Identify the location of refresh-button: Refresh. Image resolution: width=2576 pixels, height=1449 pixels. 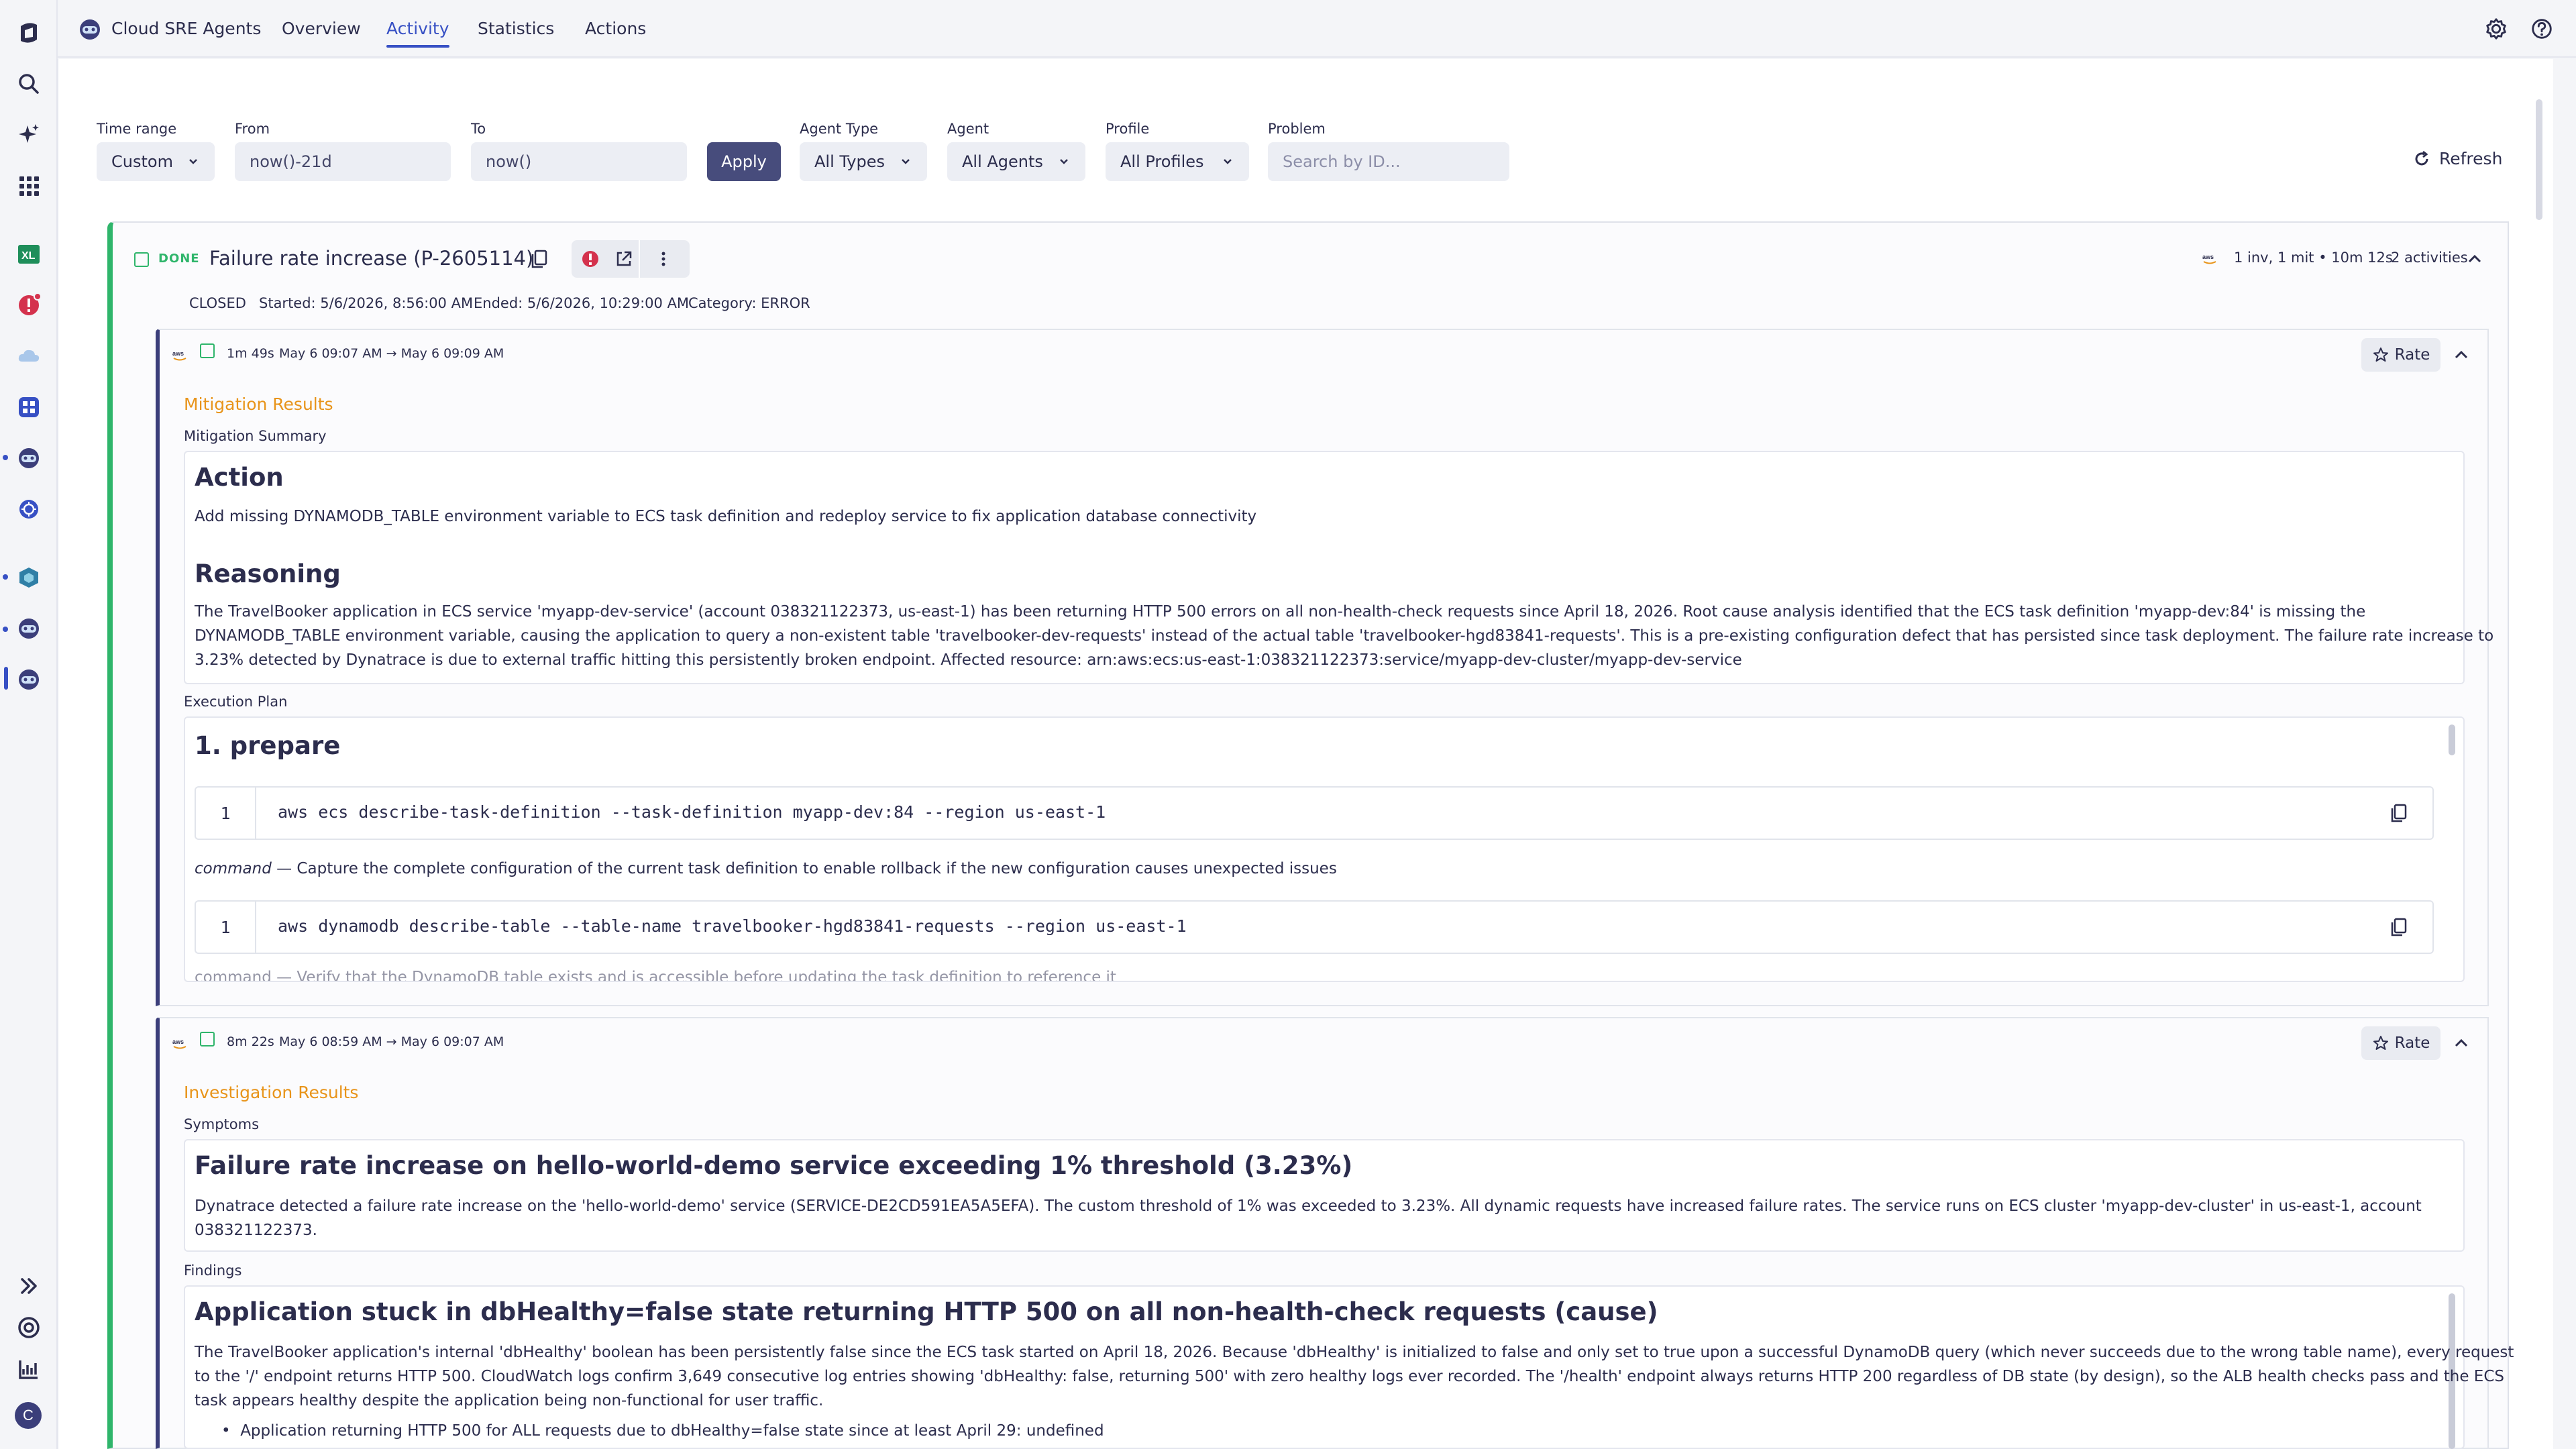
(2457, 158).